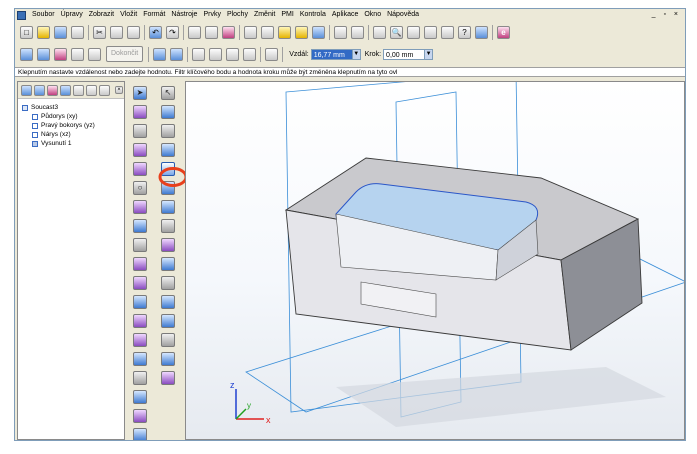  What do you see at coordinates (21, 15) in the screenshot?
I see `app-icon` at bounding box center [21, 15].